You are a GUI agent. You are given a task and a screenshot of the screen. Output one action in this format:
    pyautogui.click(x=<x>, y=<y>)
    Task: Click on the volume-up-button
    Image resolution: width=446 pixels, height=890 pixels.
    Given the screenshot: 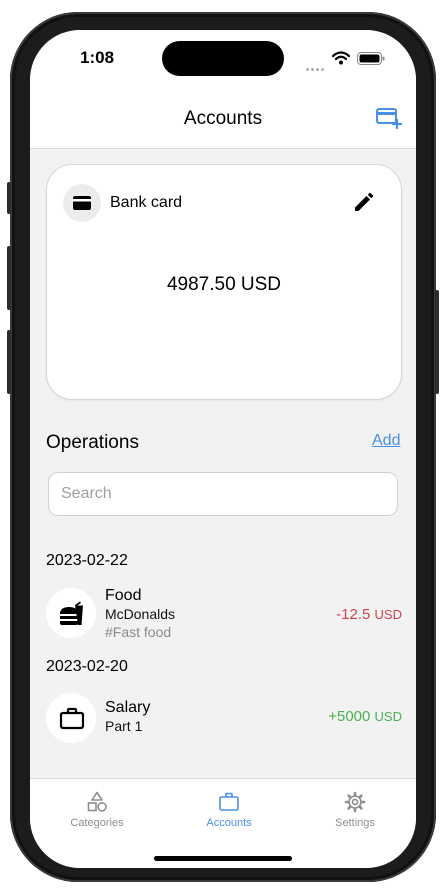 What is the action you would take?
    pyautogui.click(x=9, y=278)
    